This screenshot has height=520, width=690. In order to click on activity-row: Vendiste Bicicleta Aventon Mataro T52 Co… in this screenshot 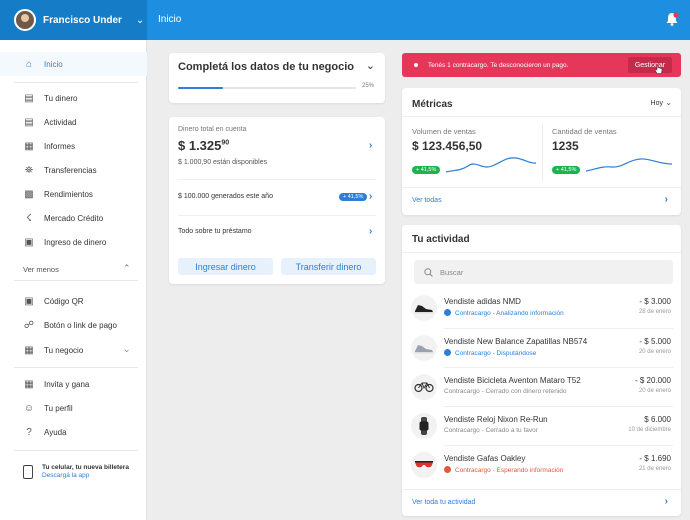, I will do `click(541, 389)`.